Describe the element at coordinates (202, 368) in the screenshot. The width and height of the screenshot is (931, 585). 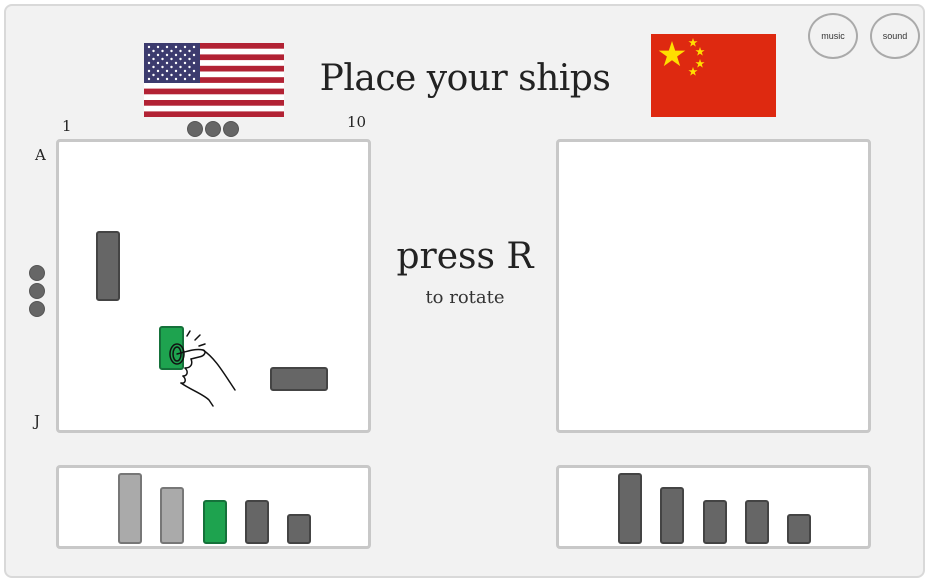
I see `drag-hand-icon` at that location.